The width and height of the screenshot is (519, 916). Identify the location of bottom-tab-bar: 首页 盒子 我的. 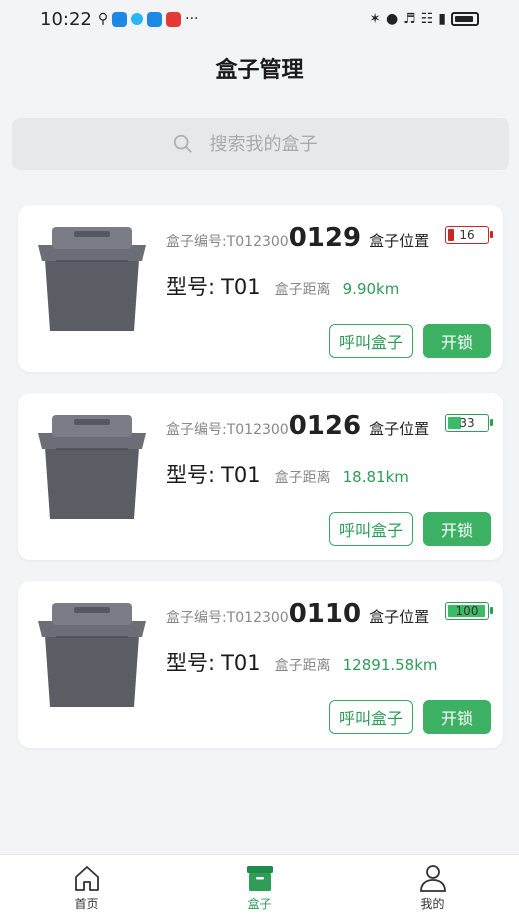
(259, 885).